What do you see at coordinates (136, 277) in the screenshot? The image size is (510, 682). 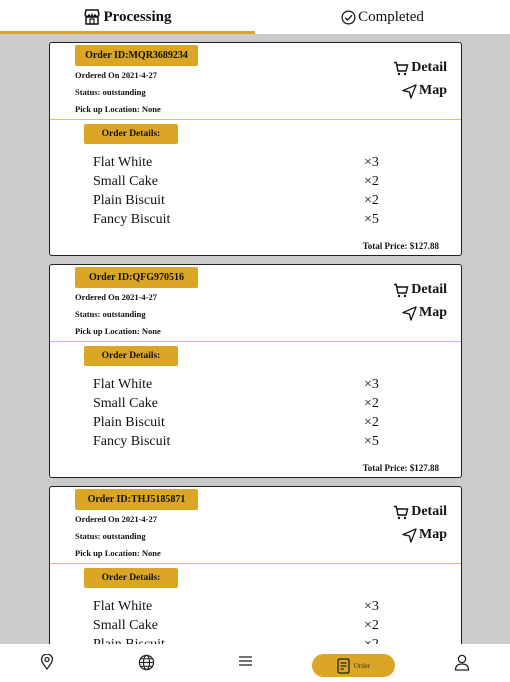 I see `order-id-badge: Order ID:QFG970516` at bounding box center [136, 277].